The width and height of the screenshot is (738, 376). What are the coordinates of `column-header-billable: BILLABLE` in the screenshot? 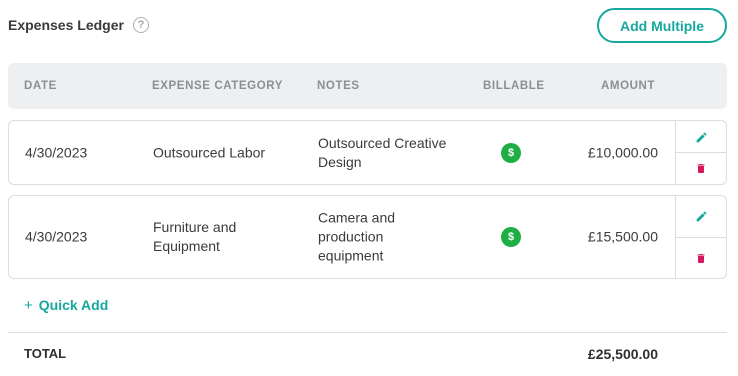 It's located at (514, 86).